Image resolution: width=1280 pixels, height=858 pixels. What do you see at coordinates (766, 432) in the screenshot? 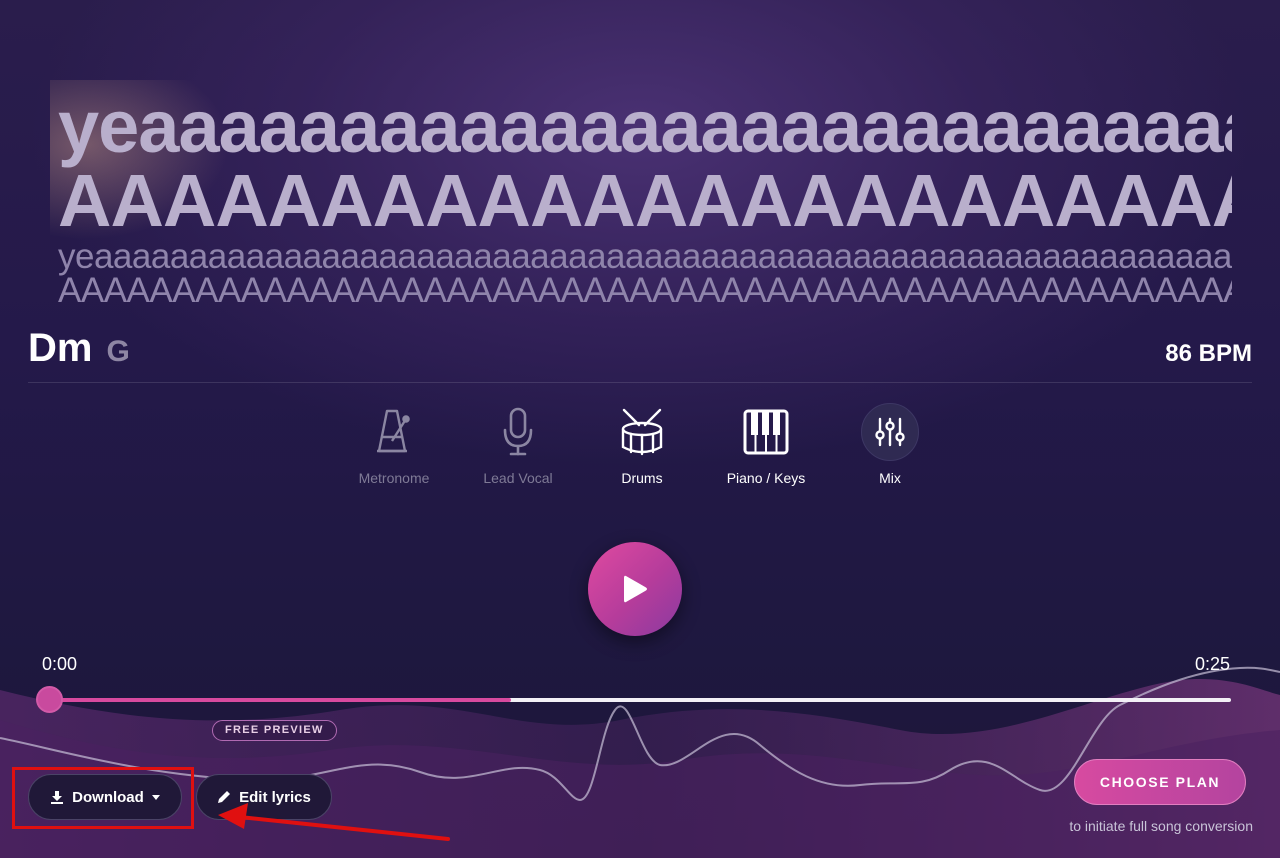
I see `piano-keys-icon` at bounding box center [766, 432].